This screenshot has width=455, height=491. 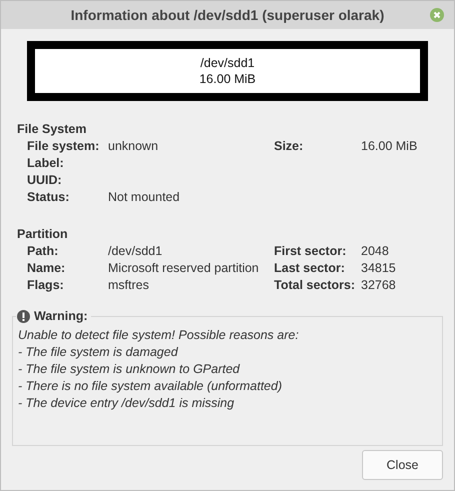 I want to click on warning-text: - The file system is damaged, so click(x=99, y=352).